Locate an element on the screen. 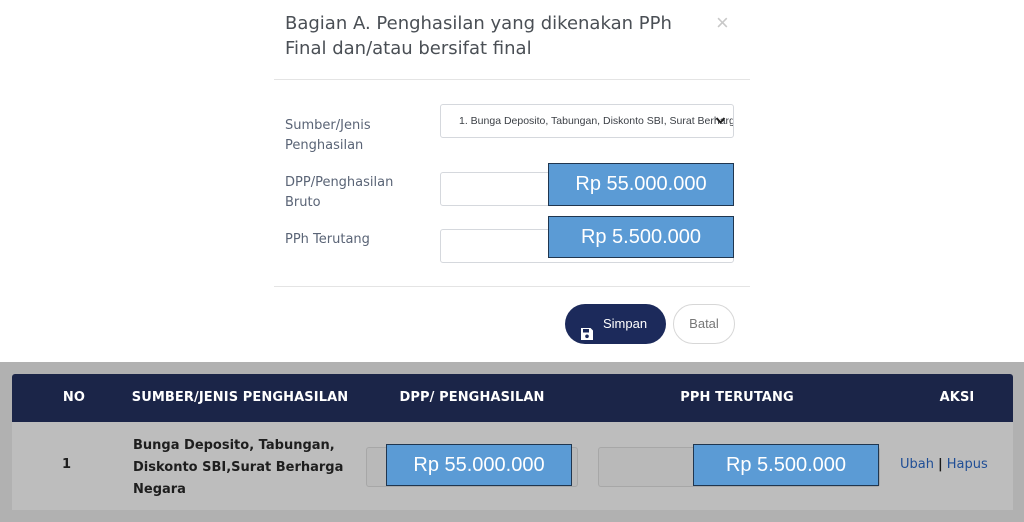  floppy-disk-icon is located at coordinates (587, 328).